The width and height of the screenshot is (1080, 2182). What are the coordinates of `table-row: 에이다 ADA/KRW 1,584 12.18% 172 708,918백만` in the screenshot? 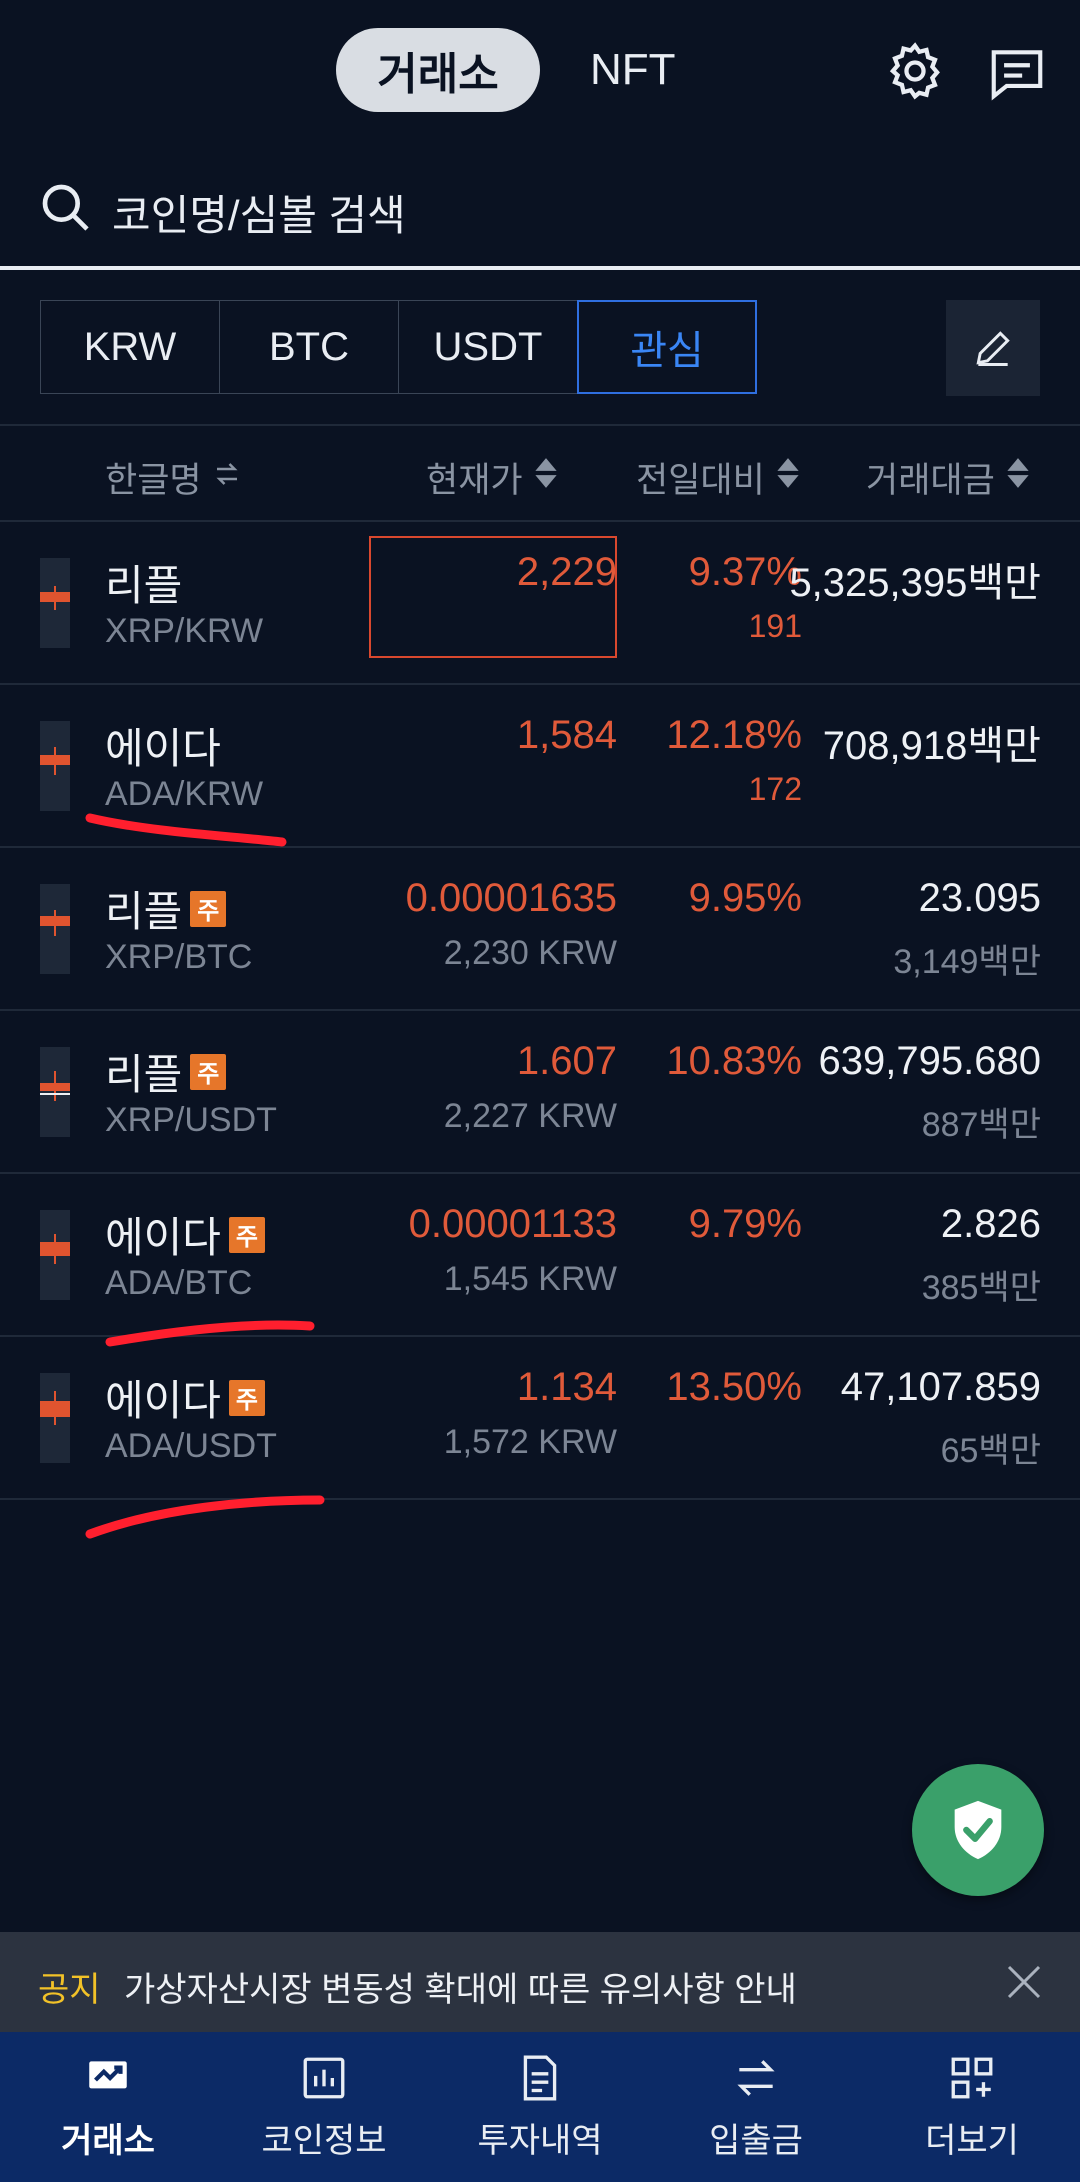 It's located at (540, 766).